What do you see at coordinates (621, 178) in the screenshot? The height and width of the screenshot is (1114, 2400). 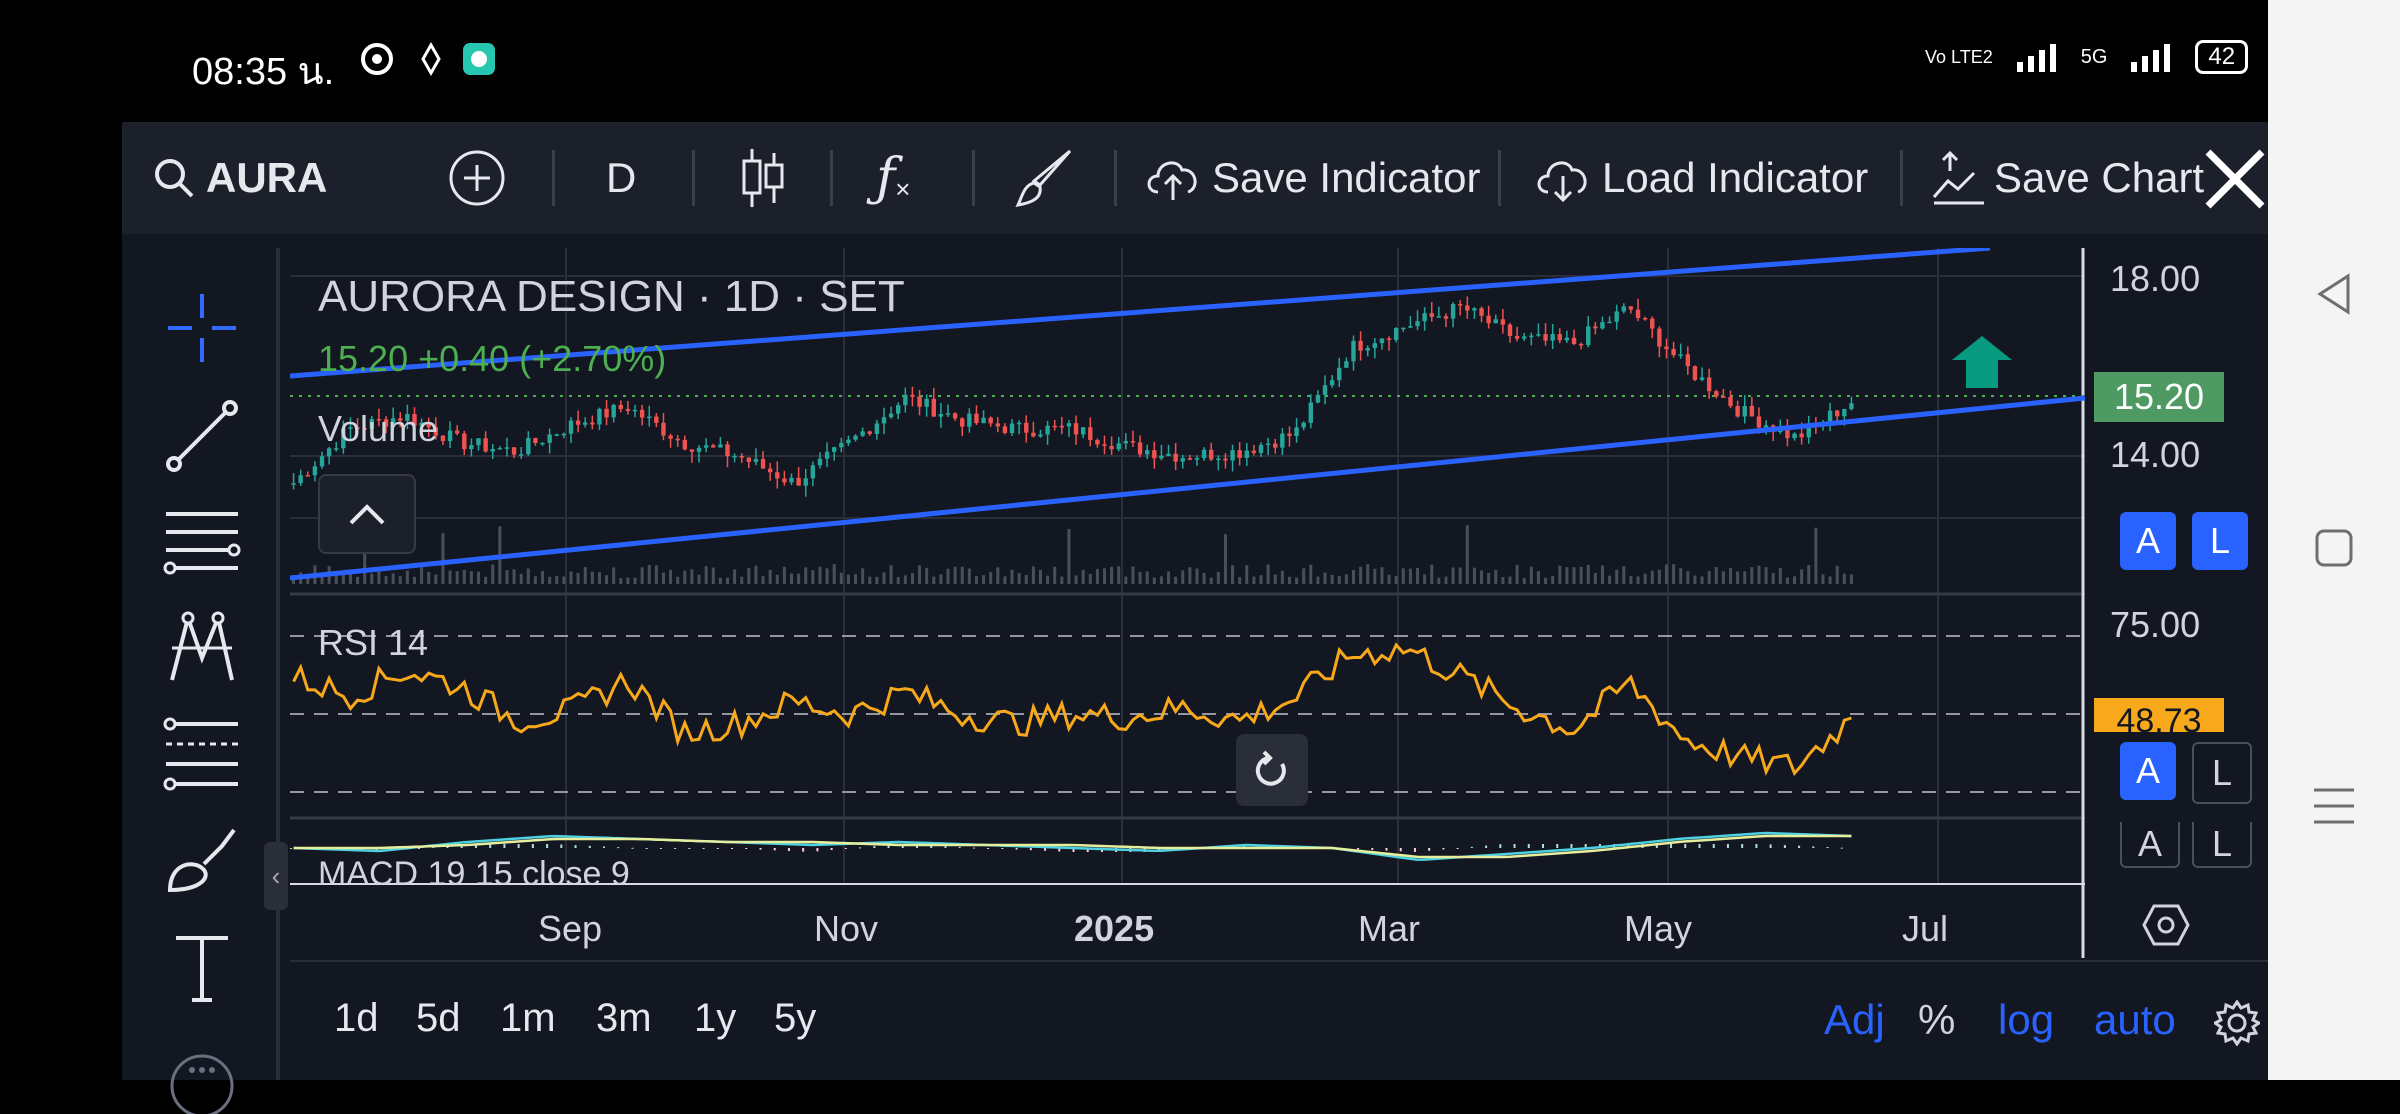 I see `interval-button: D` at bounding box center [621, 178].